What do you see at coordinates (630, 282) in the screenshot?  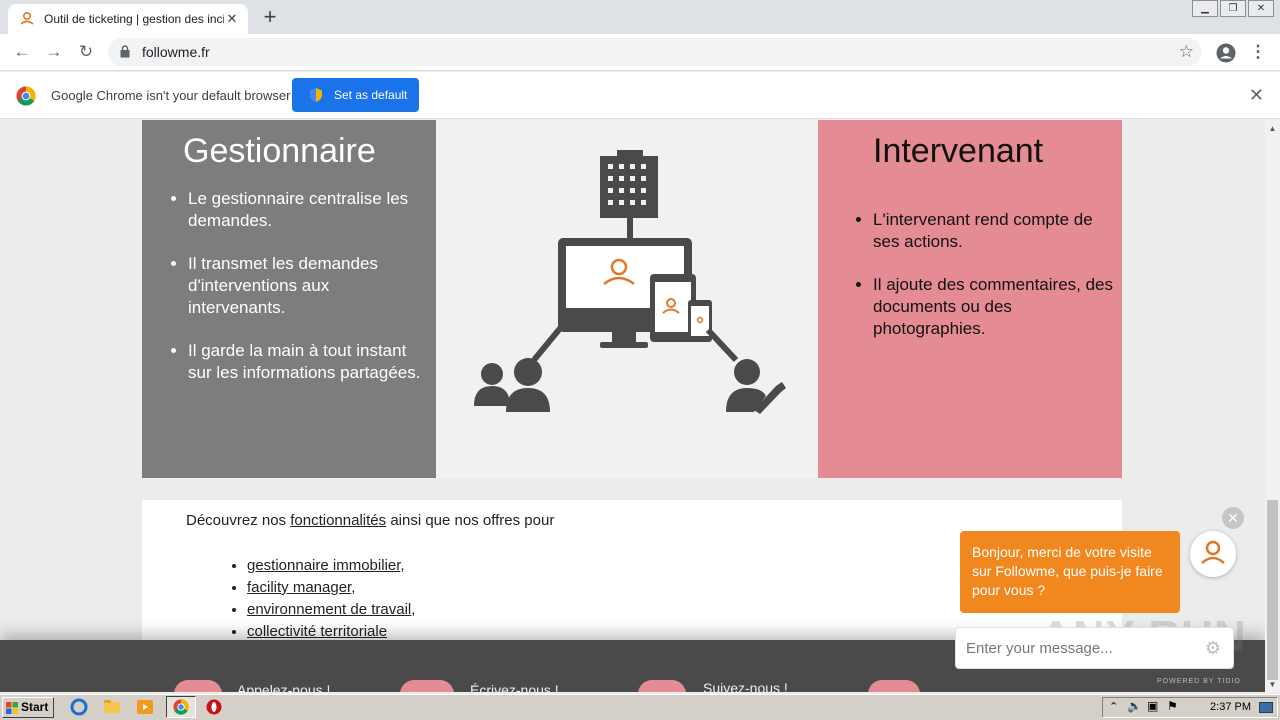 I see `platform-illustration` at bounding box center [630, 282].